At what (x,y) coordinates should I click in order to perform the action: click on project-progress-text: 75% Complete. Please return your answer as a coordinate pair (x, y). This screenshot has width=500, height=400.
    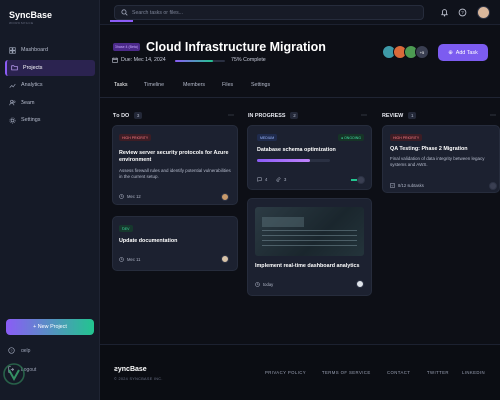
    Looking at the image, I should click on (248, 60).